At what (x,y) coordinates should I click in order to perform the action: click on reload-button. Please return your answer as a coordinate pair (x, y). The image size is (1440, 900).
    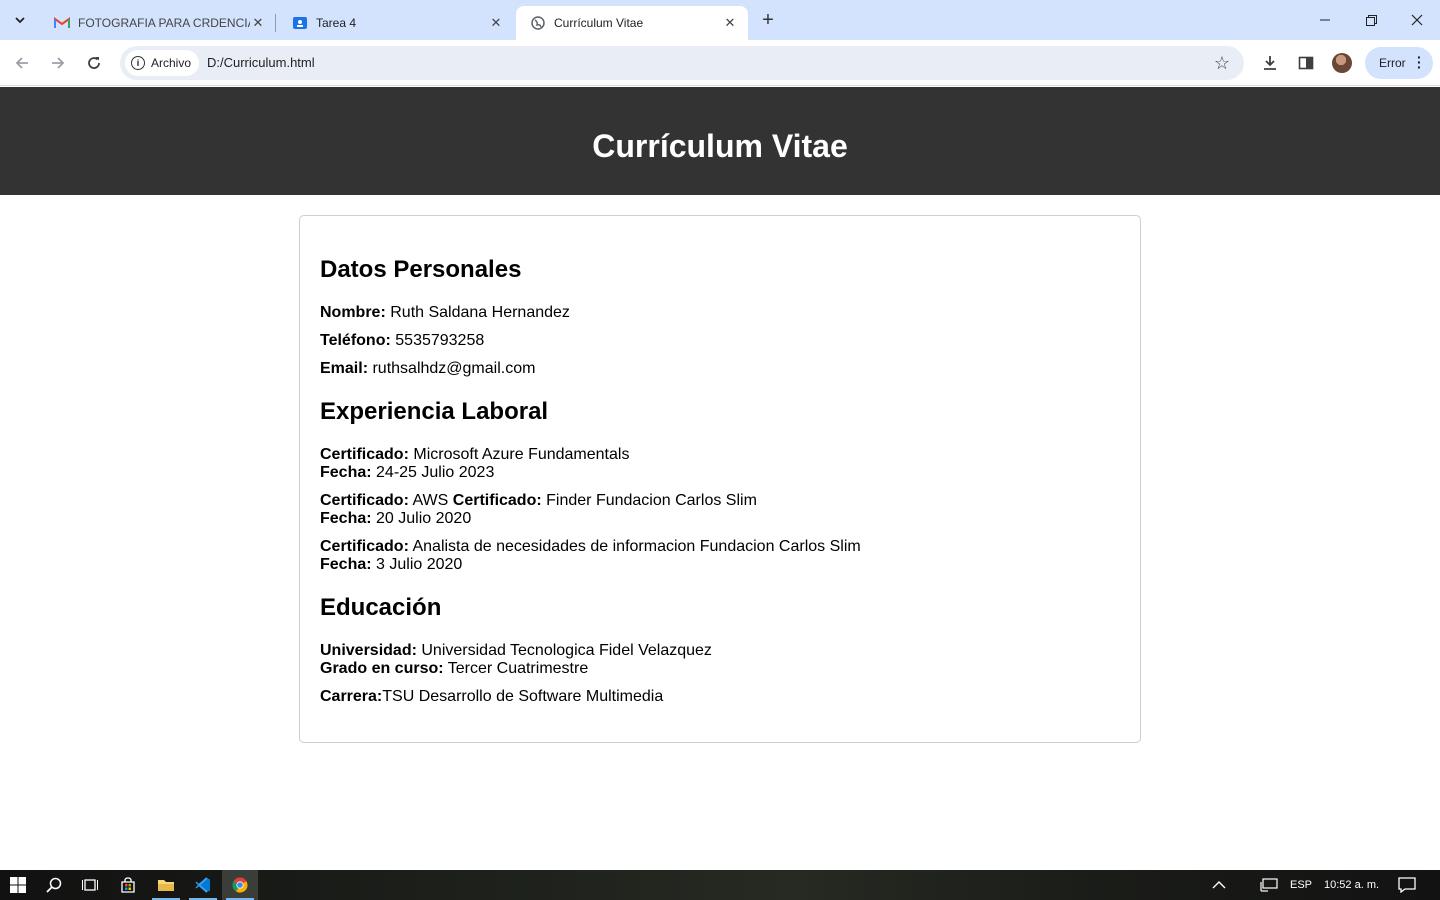
    Looking at the image, I should click on (94, 63).